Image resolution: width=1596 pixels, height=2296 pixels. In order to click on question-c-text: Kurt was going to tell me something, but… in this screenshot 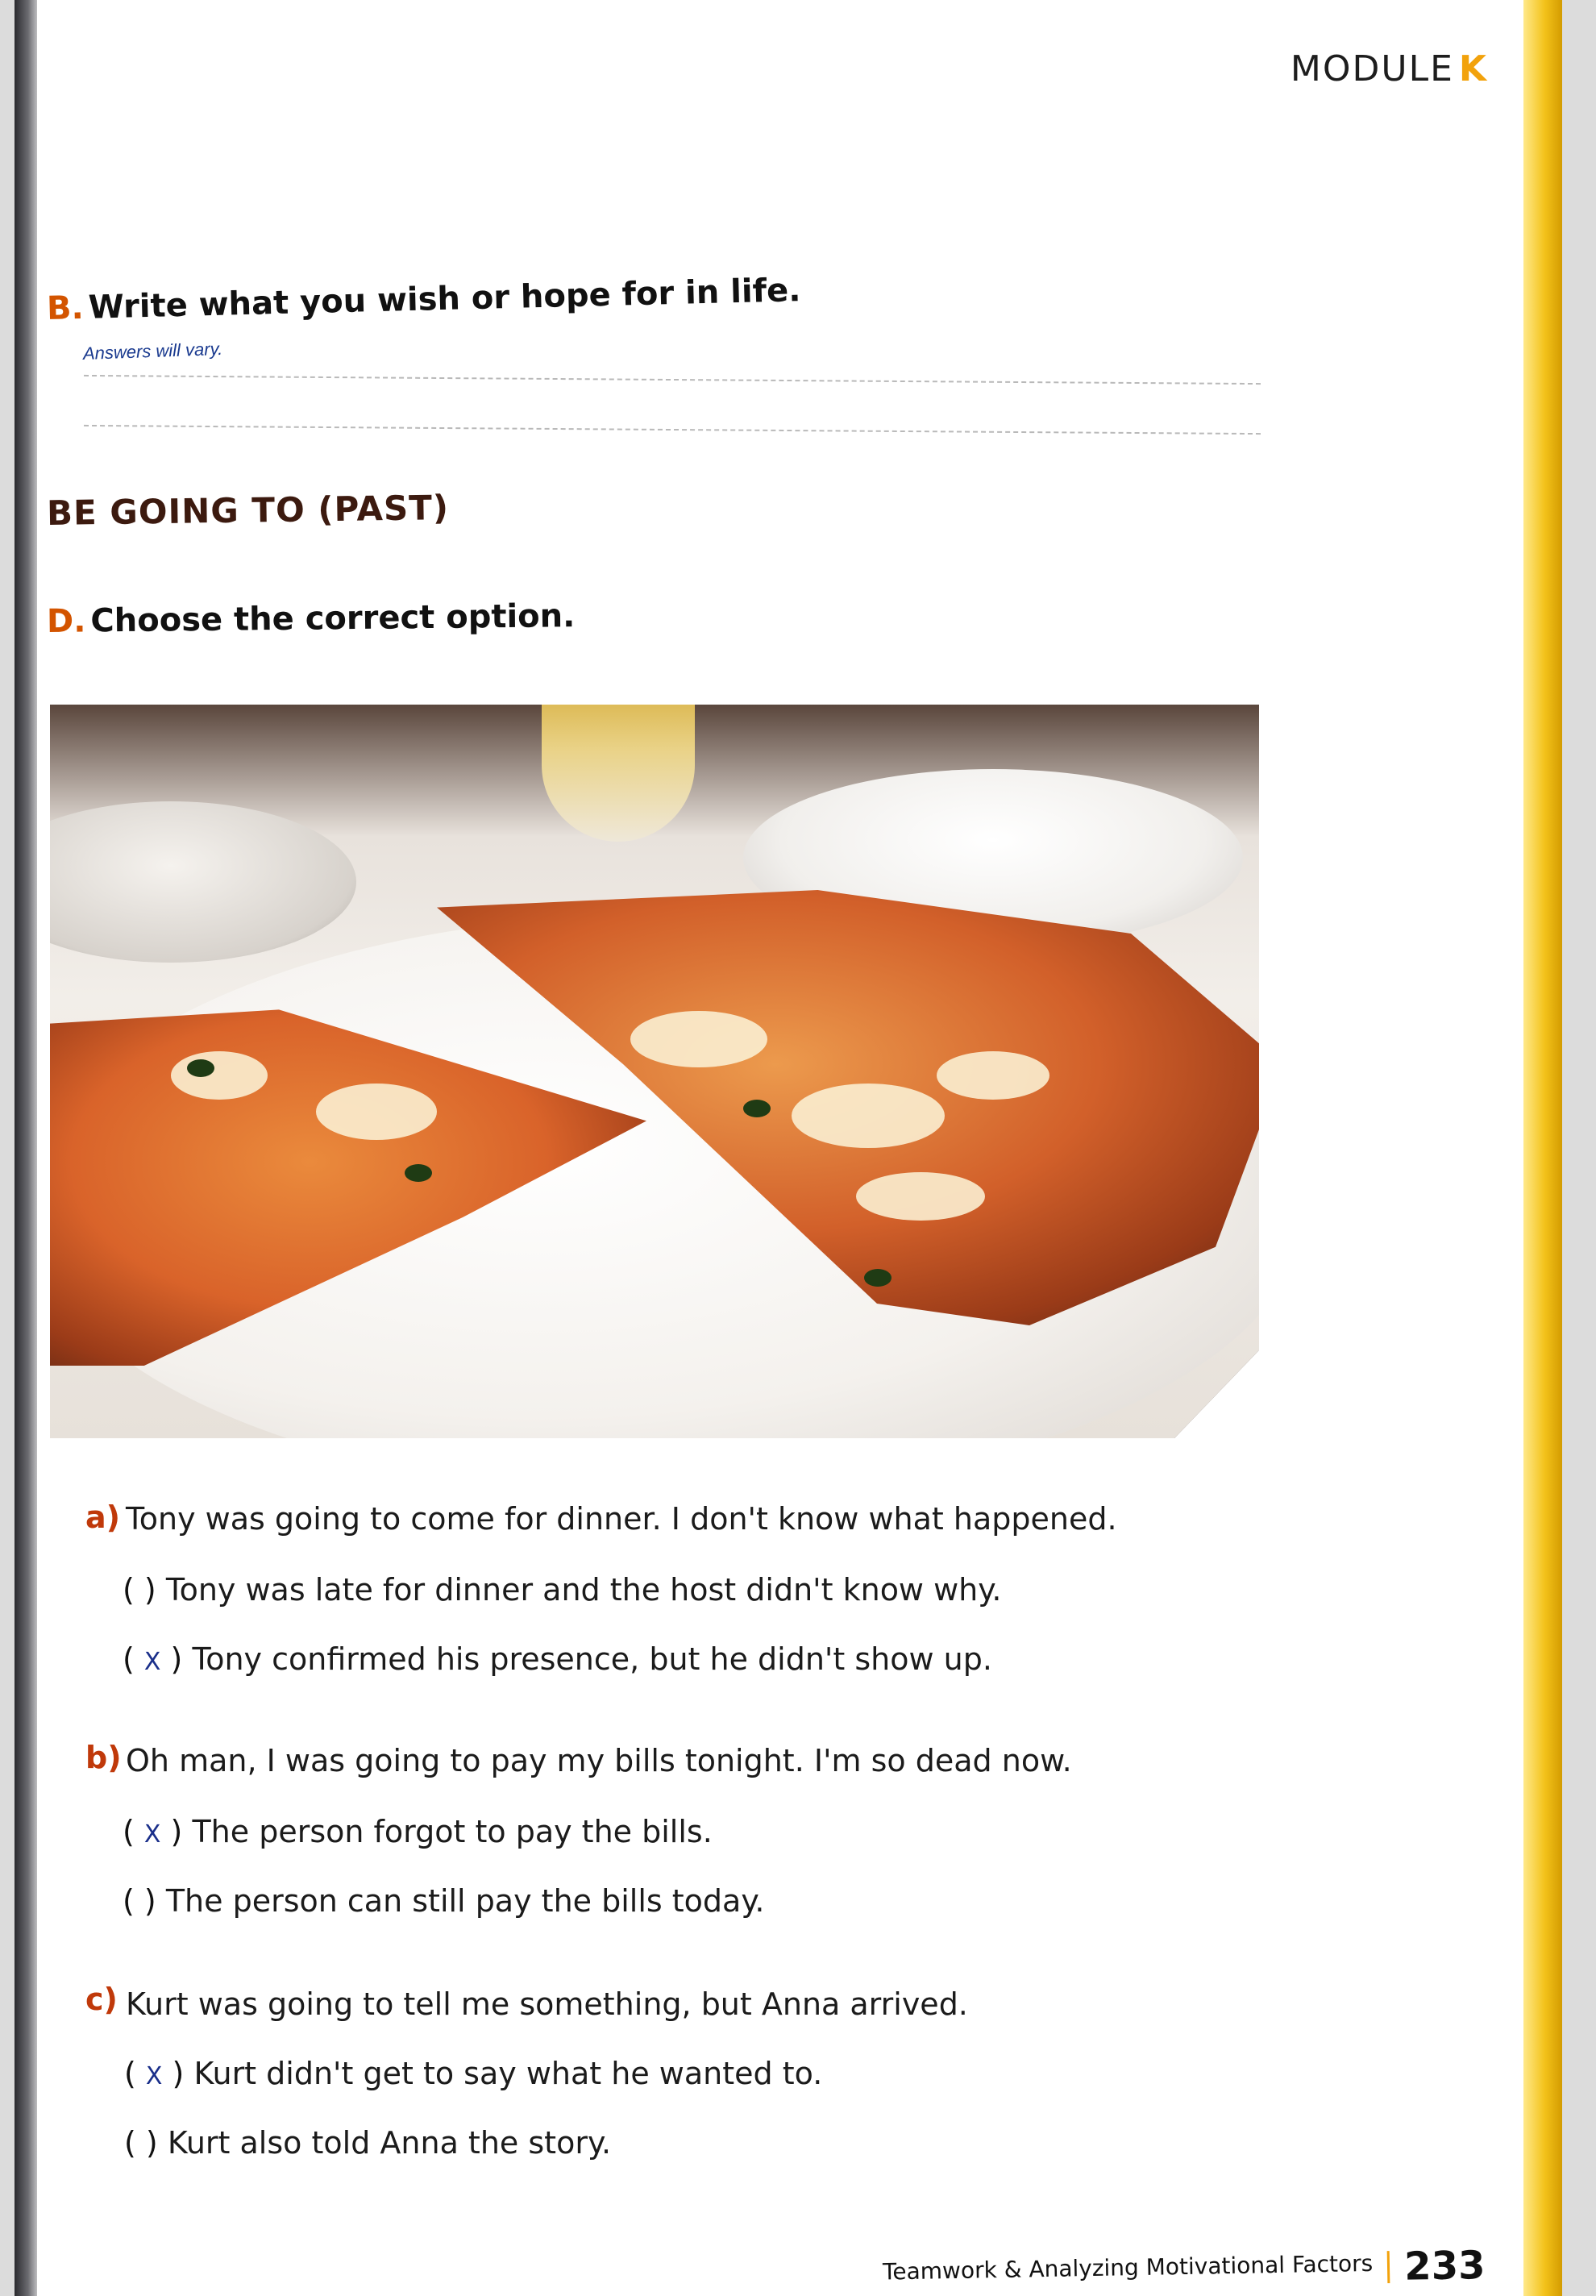, I will do `click(547, 2004)`.